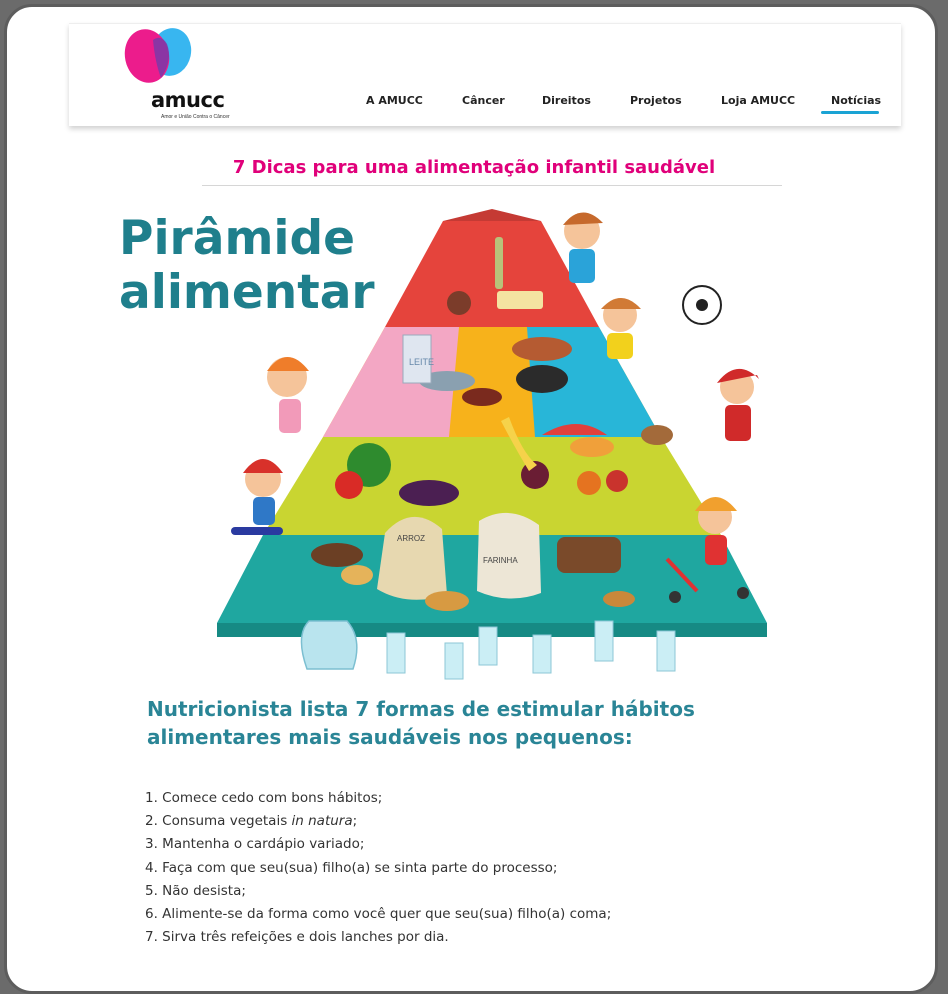  Describe the element at coordinates (218, 821) in the screenshot. I see `tip-2-text: 2. Consuma vegetais` at that location.